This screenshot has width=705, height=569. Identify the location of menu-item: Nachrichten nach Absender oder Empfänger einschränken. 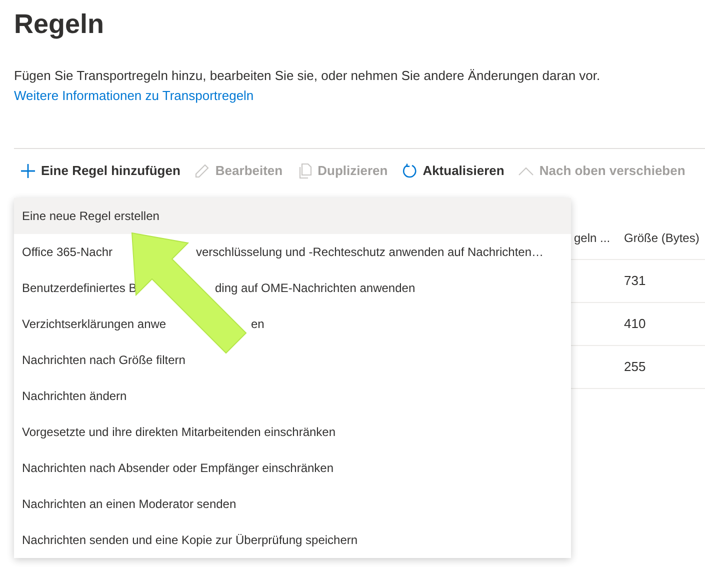
(292, 468).